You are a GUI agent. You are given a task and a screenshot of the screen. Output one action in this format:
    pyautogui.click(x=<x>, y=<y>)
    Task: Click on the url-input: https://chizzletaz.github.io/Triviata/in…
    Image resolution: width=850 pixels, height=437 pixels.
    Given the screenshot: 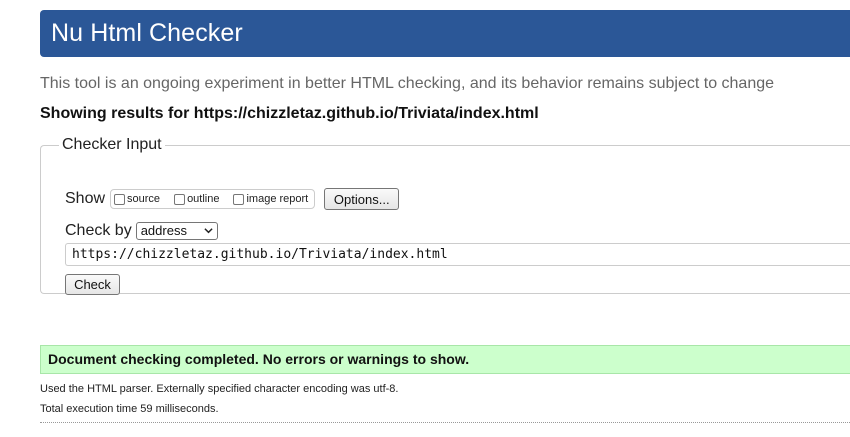 What is the action you would take?
    pyautogui.click(x=457, y=254)
    